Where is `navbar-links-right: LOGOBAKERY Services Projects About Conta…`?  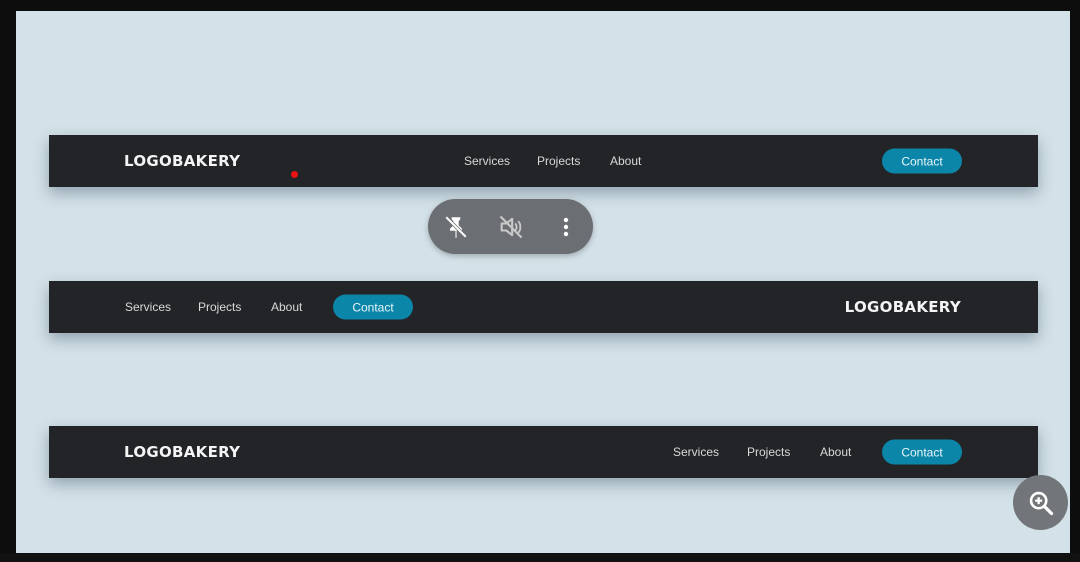 navbar-links-right: LOGOBAKERY Services Projects About Conta… is located at coordinates (543, 452).